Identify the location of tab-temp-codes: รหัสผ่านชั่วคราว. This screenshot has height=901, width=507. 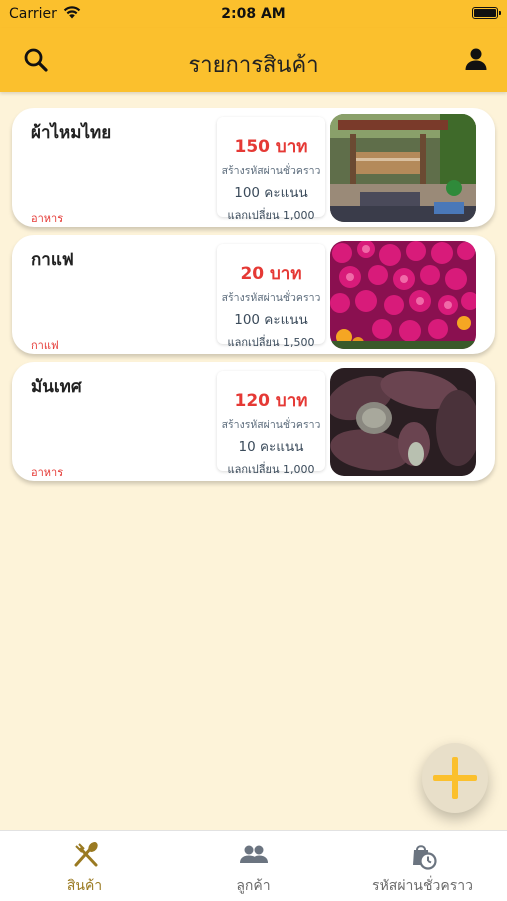
(422, 866).